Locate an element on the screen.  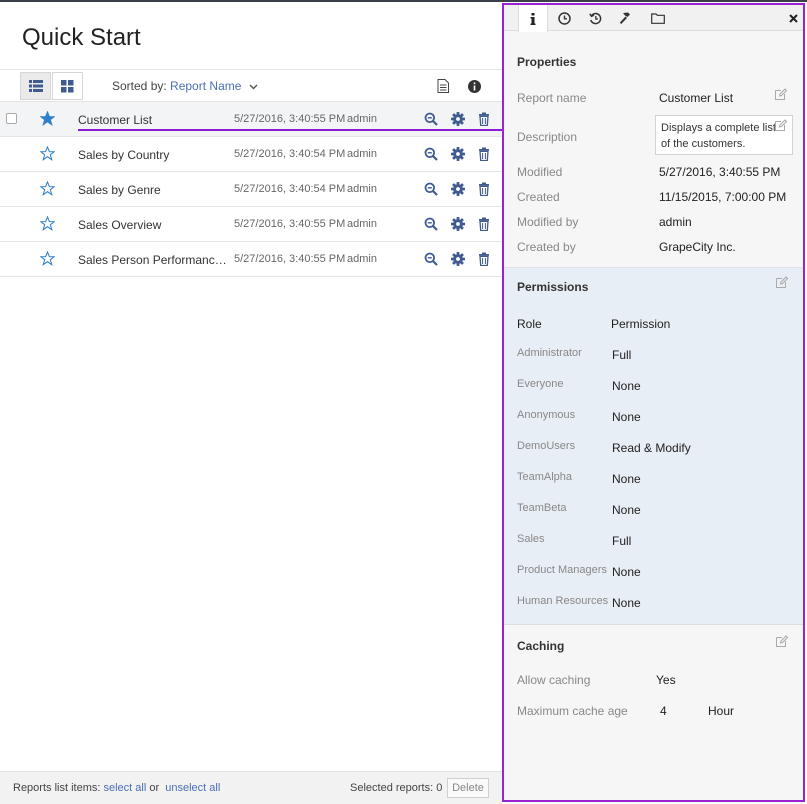
list-view-button is located at coordinates (35, 86).